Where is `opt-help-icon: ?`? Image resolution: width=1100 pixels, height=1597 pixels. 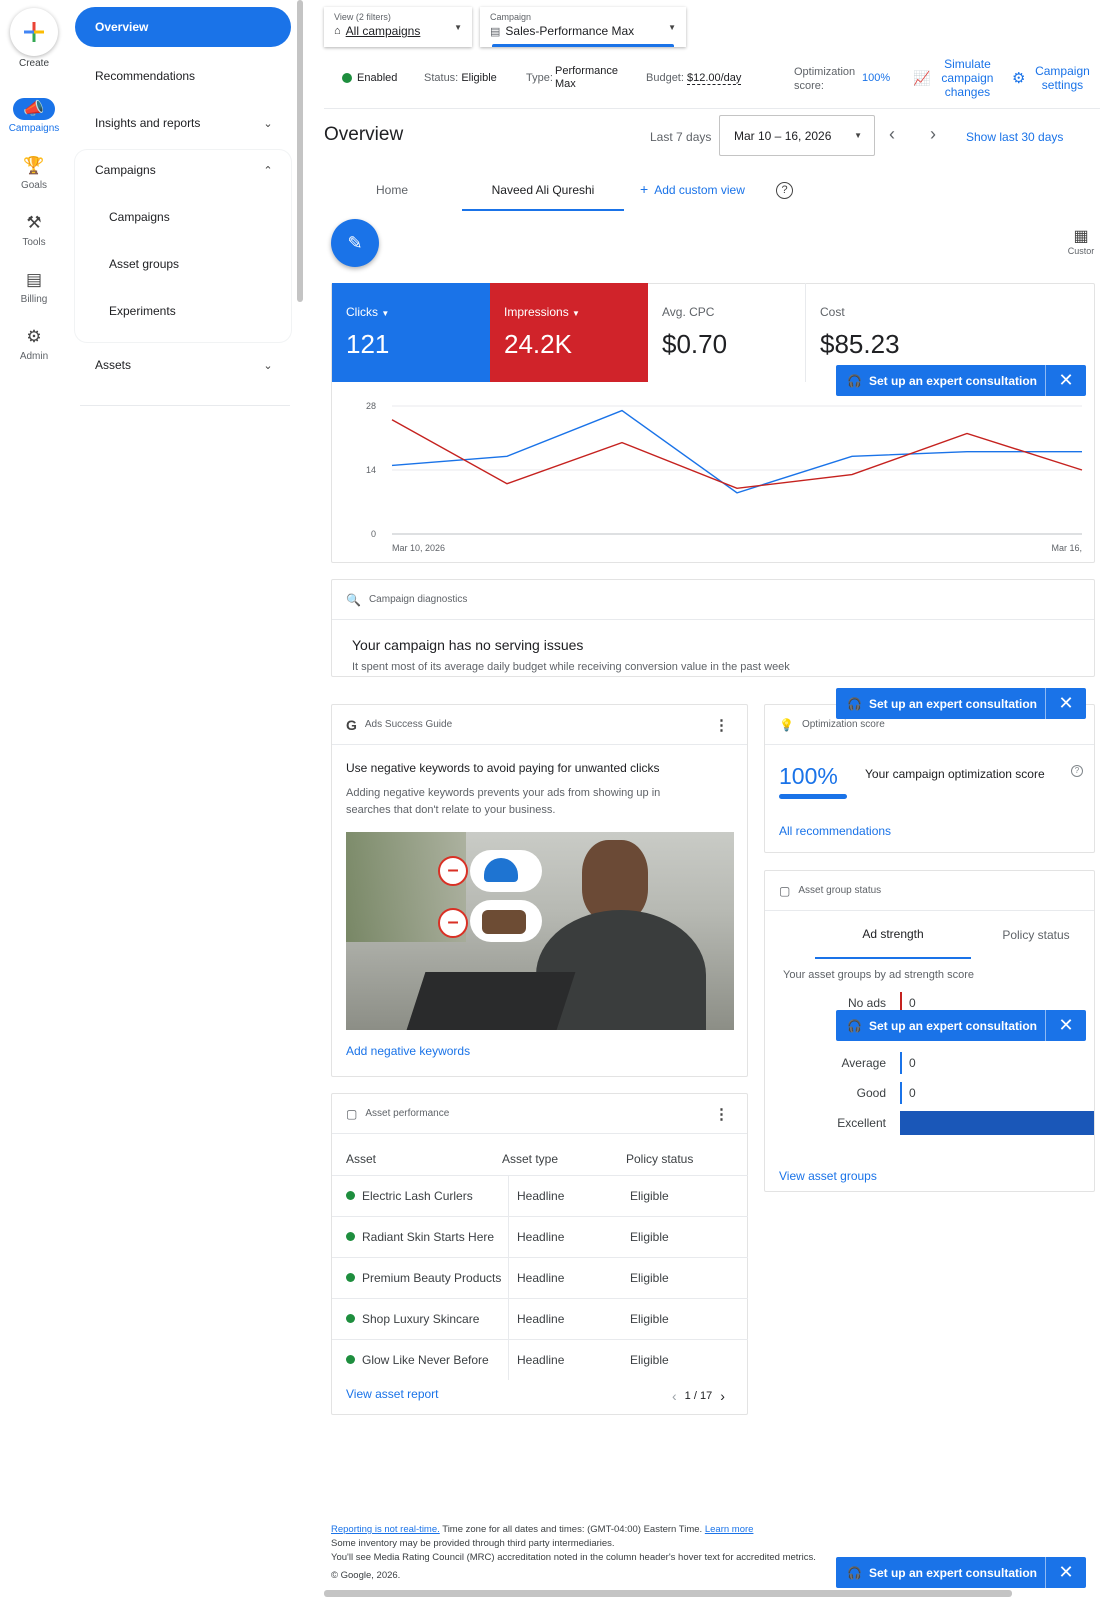
opt-help-icon: ? is located at coordinates (1077, 771).